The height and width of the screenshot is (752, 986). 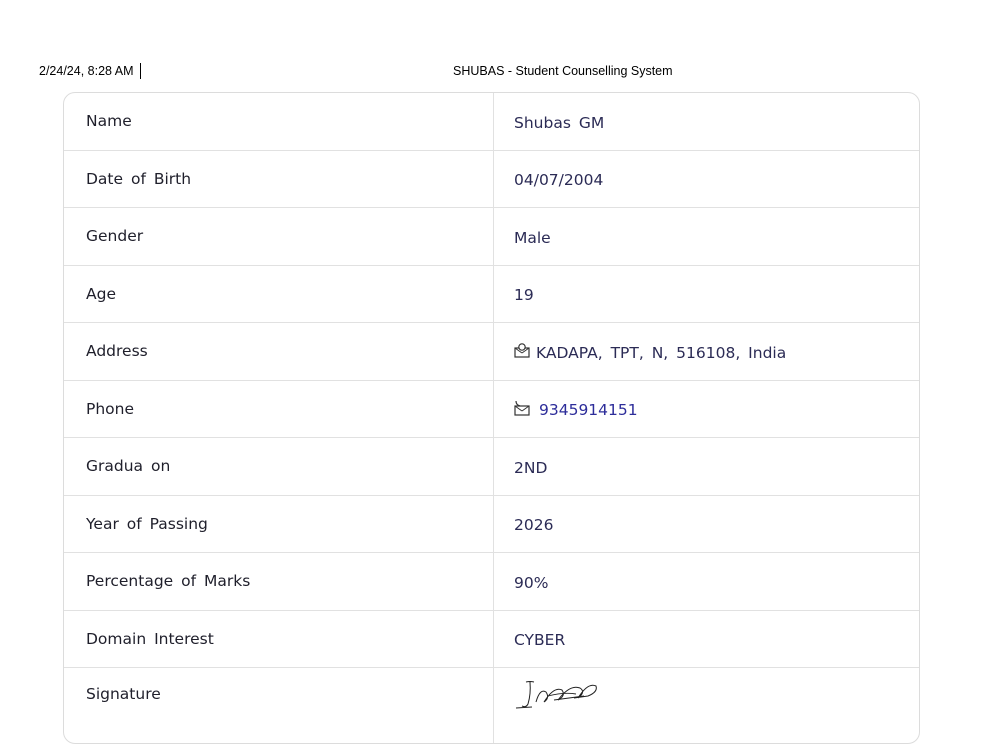 I want to click on table-row-graduation: Gradua on 2ND, so click(x=491, y=467).